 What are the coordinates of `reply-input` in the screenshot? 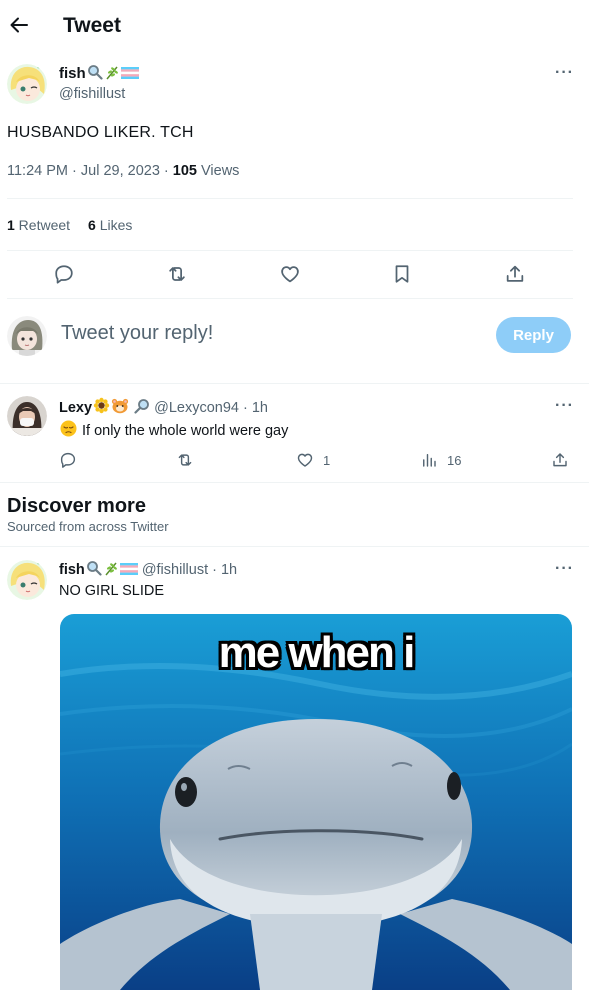 It's located at (261, 333).